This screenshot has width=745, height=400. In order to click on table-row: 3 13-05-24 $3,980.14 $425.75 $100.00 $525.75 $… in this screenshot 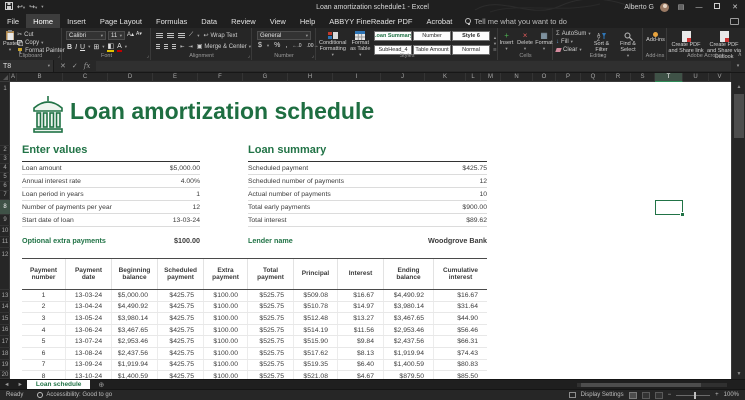, I will do `click(254, 319)`.